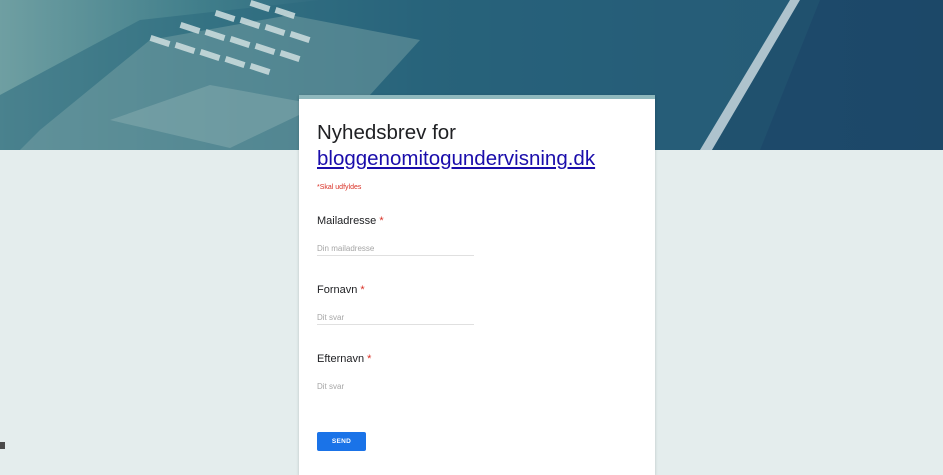 The height and width of the screenshot is (475, 943). What do you see at coordinates (395, 317) in the screenshot?
I see `firstname-field` at bounding box center [395, 317].